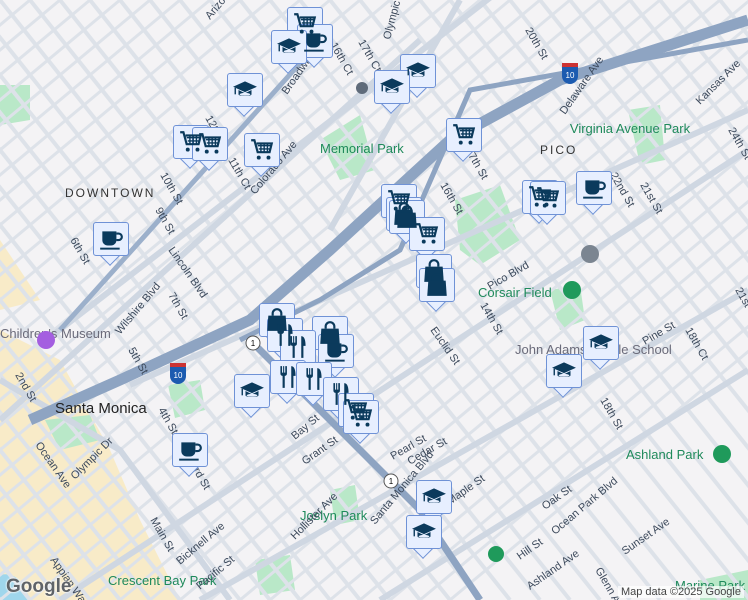 The image size is (748, 600). Describe the element at coordinates (696, 344) in the screenshot. I see `street-label: 18th Ct` at that location.